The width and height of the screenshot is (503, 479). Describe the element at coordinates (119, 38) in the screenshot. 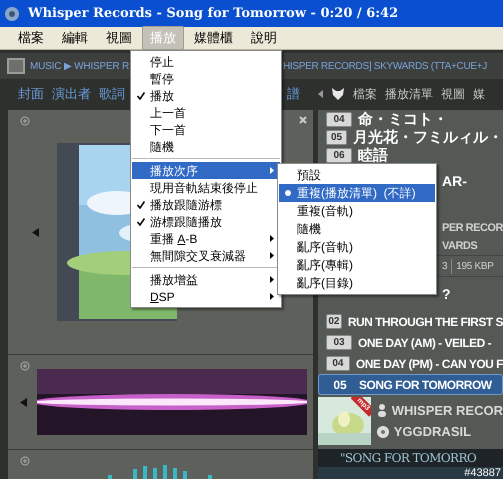

I see `menu-item: 視圖` at that location.